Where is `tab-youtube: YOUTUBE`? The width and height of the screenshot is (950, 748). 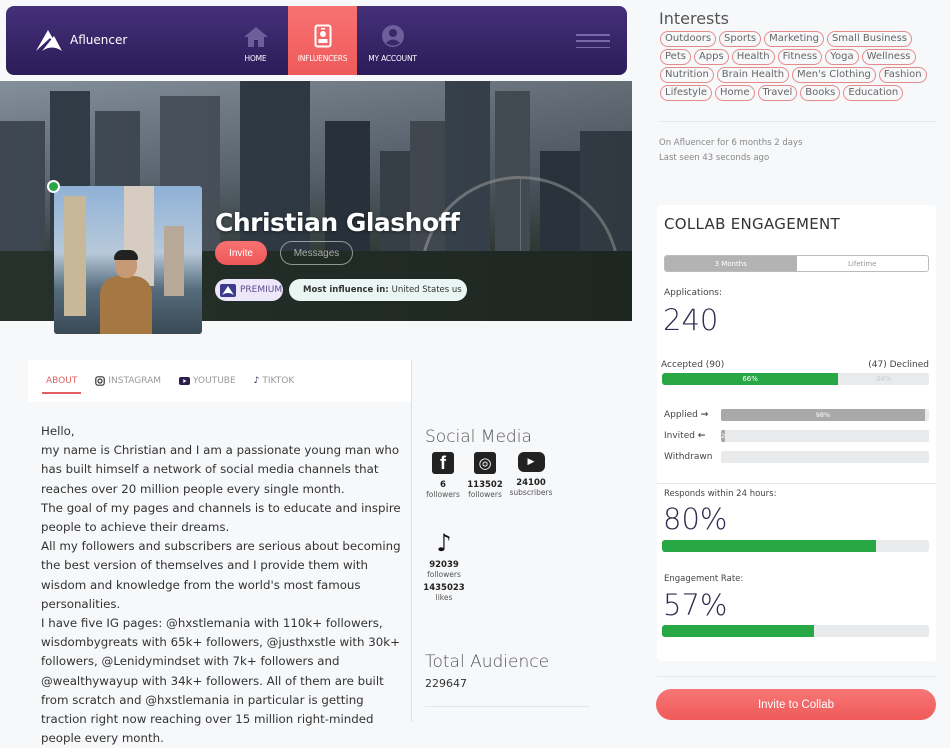
tab-youtube: YOUTUBE is located at coordinates (207, 381).